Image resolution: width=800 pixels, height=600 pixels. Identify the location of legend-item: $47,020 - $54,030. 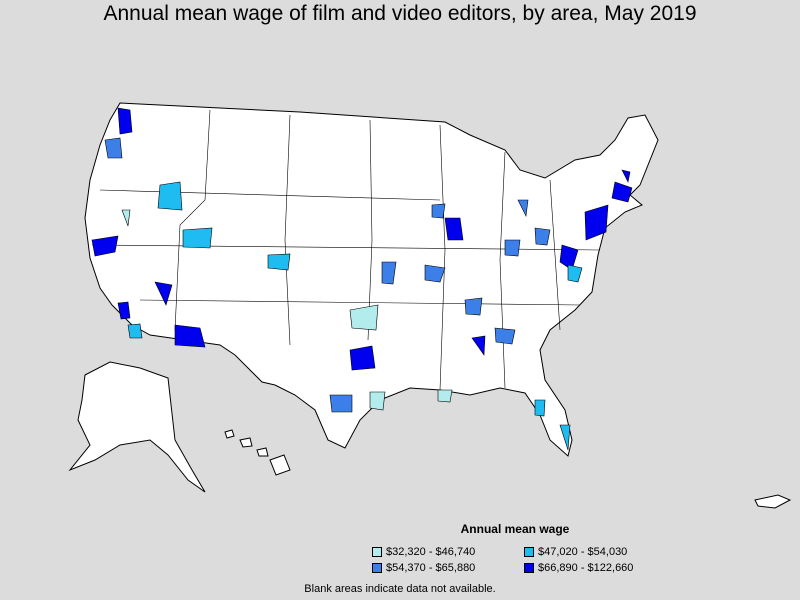
(599, 552).